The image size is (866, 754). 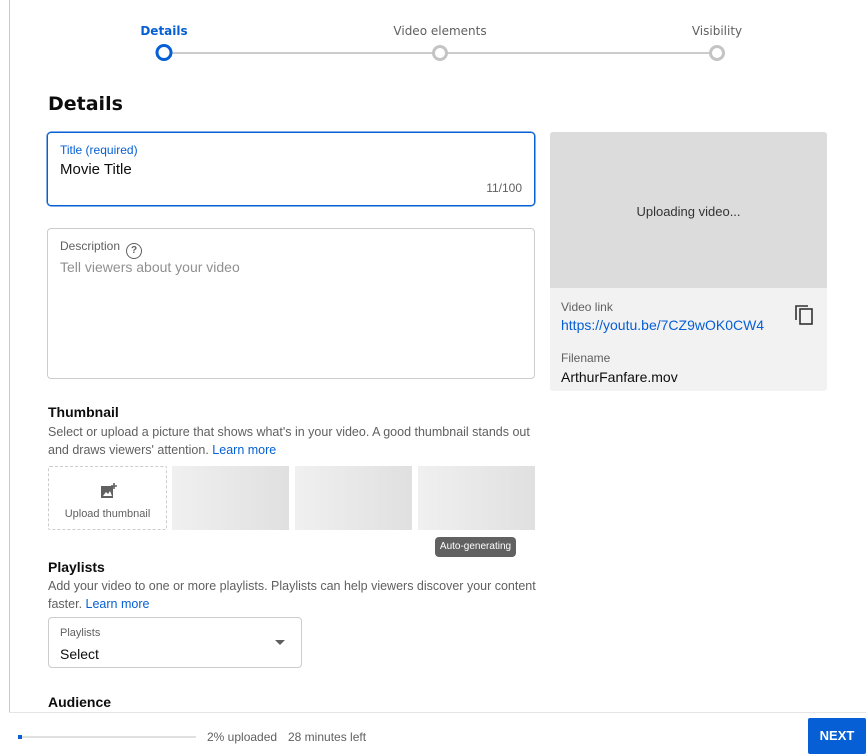 What do you see at coordinates (437, 733) in the screenshot?
I see `footer-bar: 2% uploaded 28 minutes left NEXT` at bounding box center [437, 733].